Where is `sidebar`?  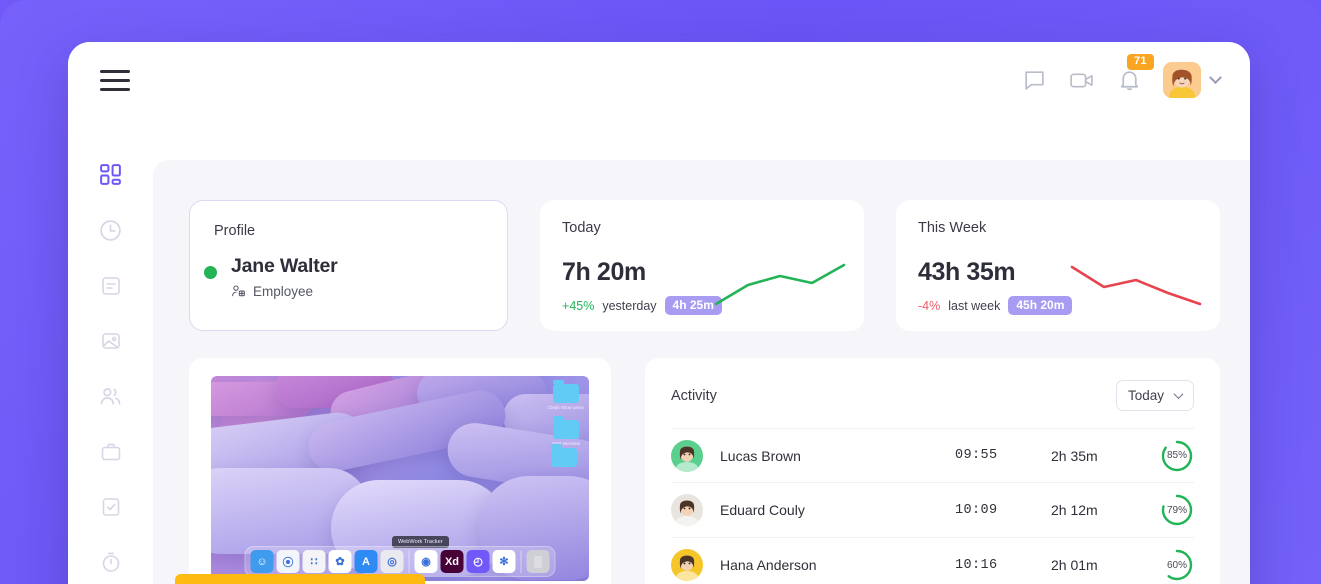
sidebar is located at coordinates (110, 351).